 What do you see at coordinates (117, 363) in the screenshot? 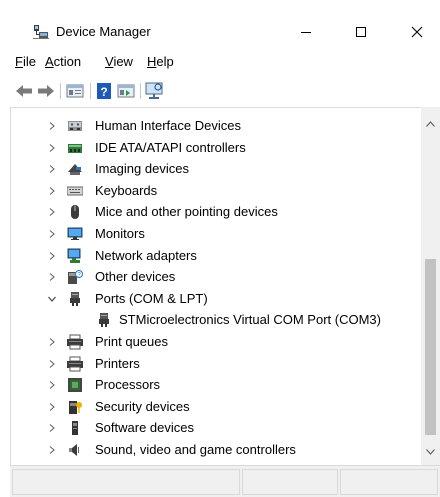
I see `tree-item-label: Printers` at bounding box center [117, 363].